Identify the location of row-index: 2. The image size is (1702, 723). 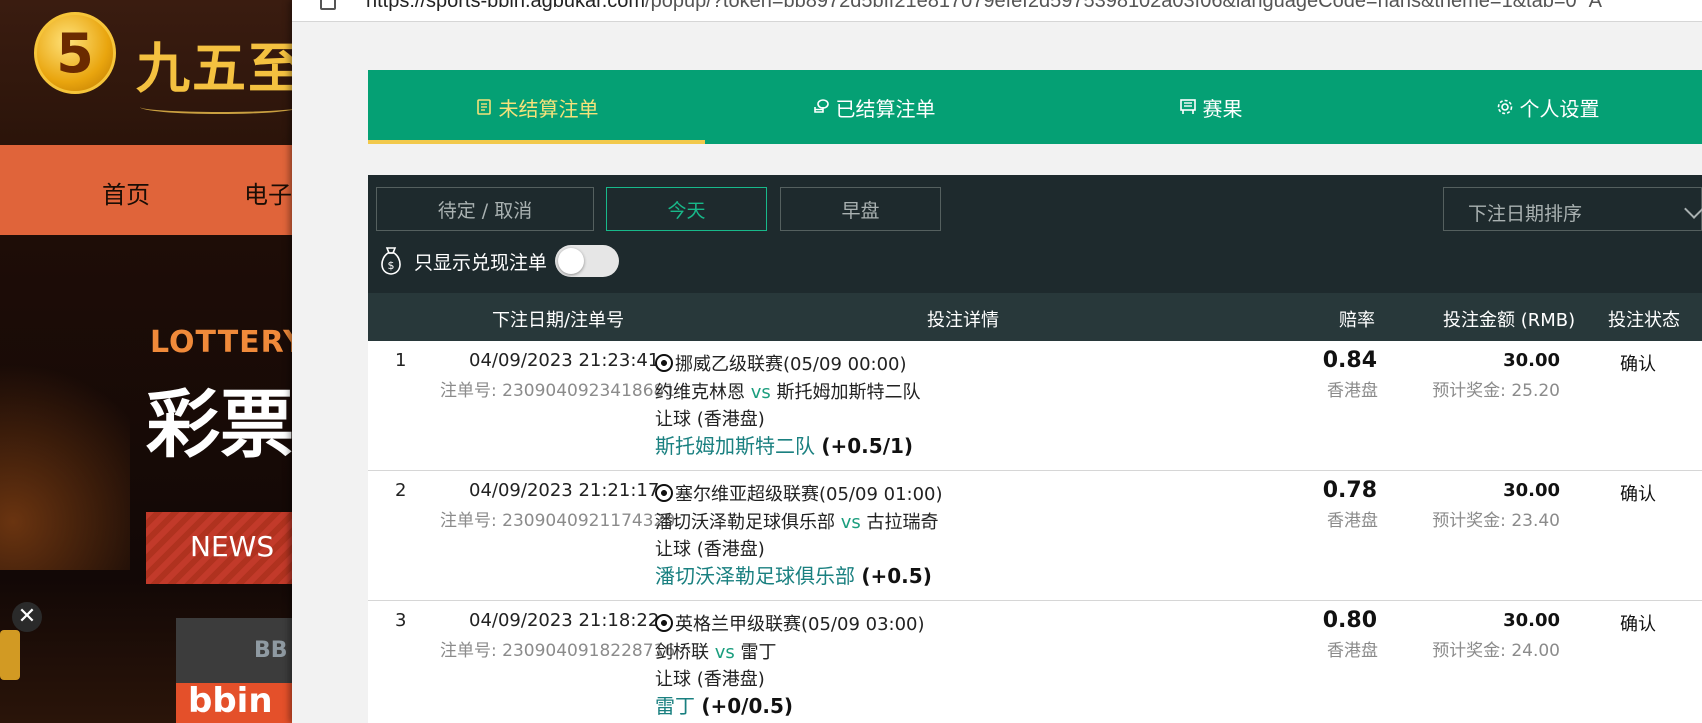
(401, 490).